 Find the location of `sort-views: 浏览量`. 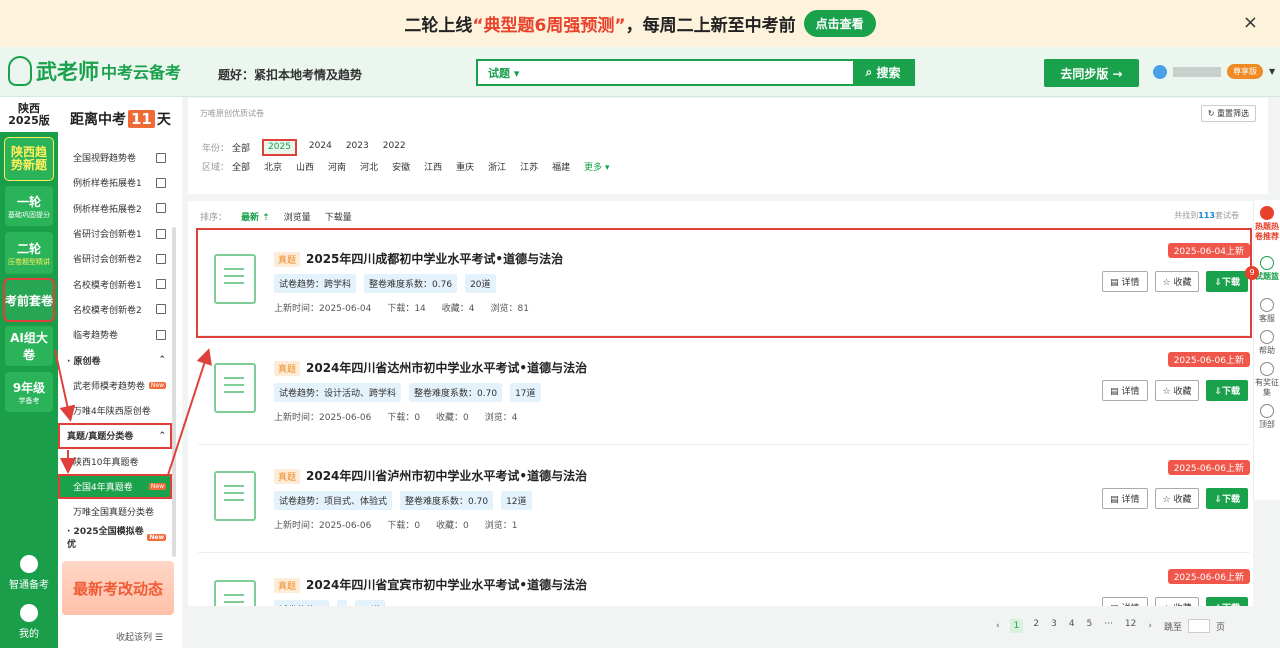

sort-views: 浏览量 is located at coordinates (297, 216).